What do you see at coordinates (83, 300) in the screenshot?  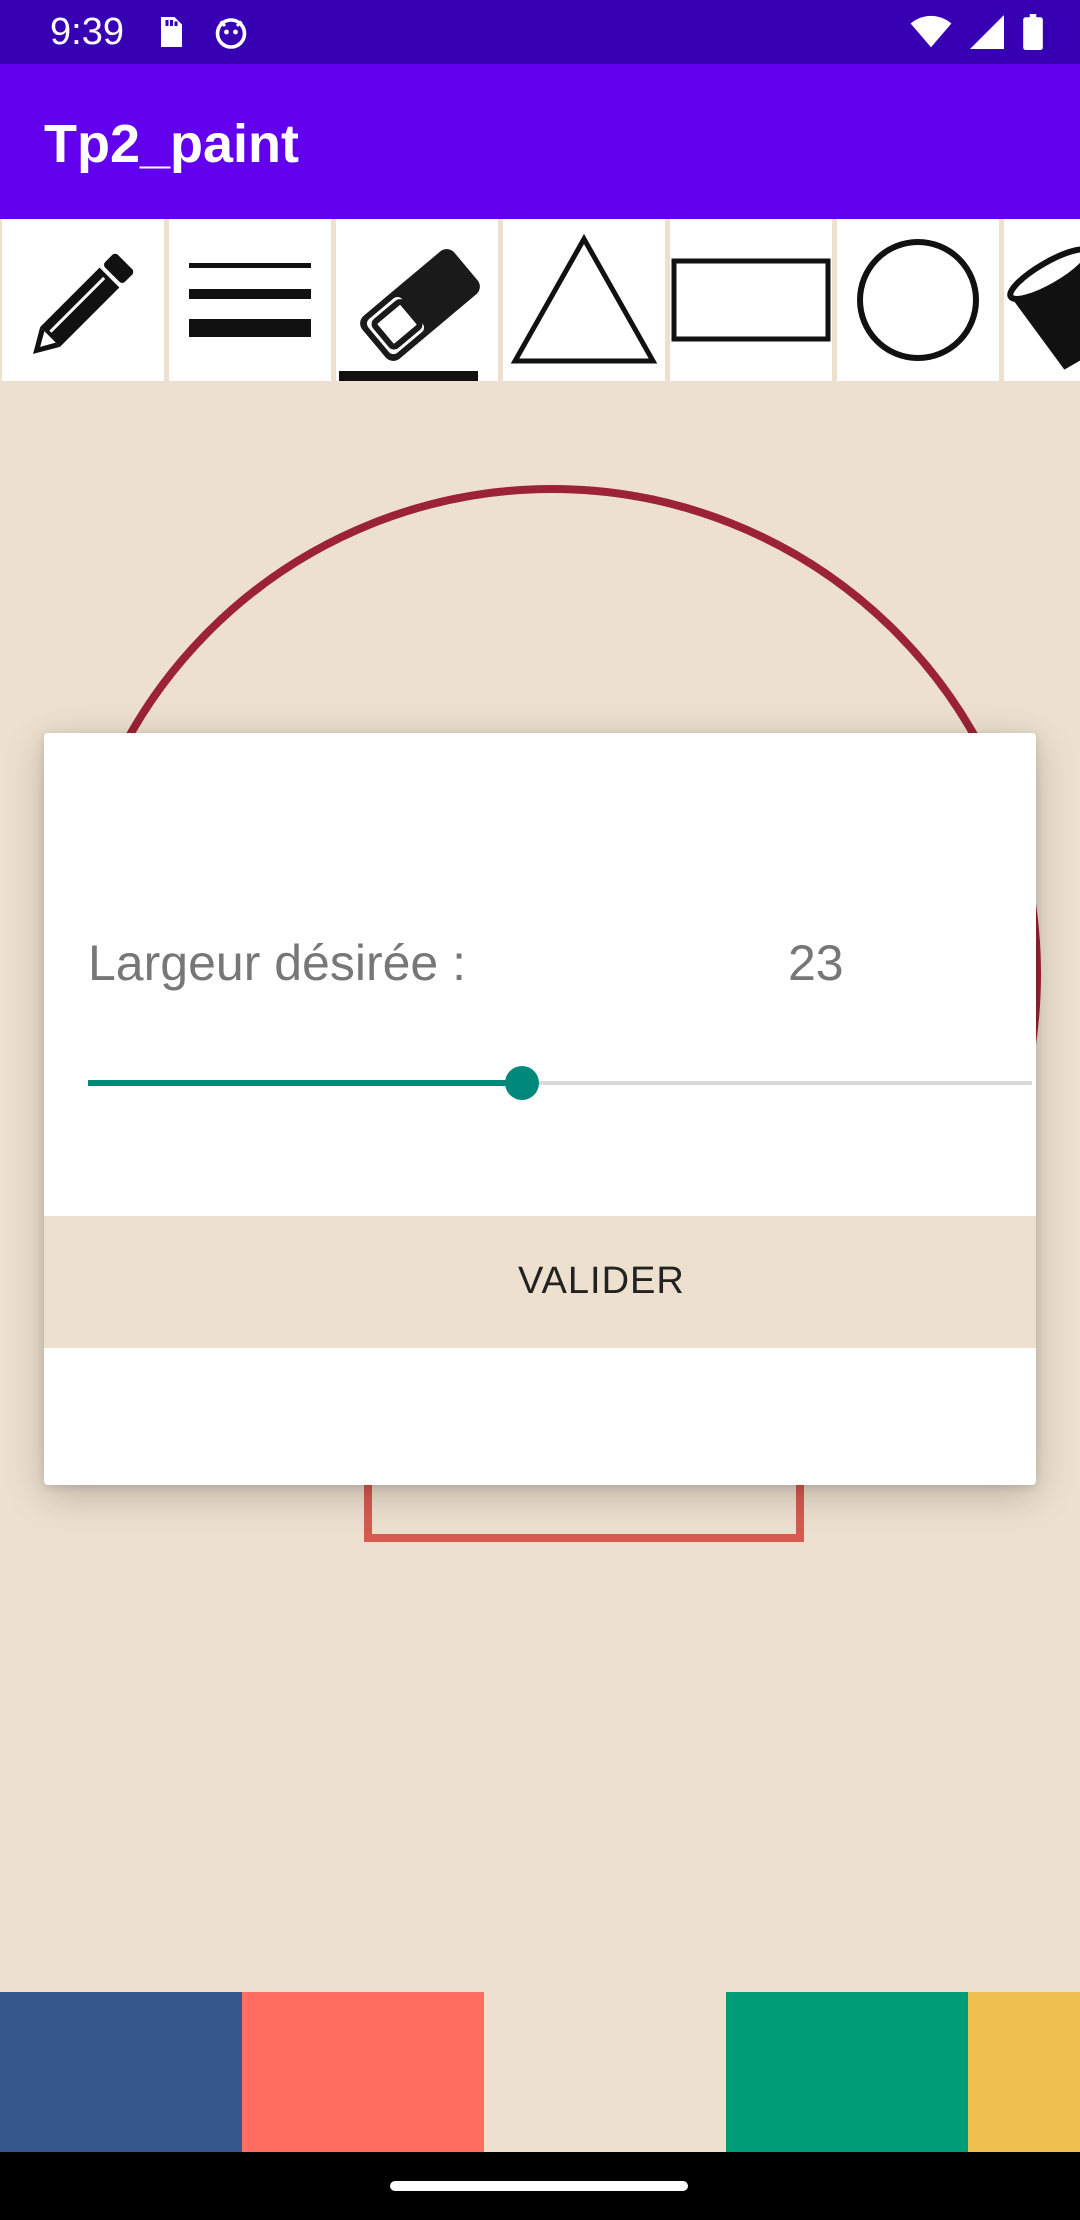 I see `tool-pencil` at bounding box center [83, 300].